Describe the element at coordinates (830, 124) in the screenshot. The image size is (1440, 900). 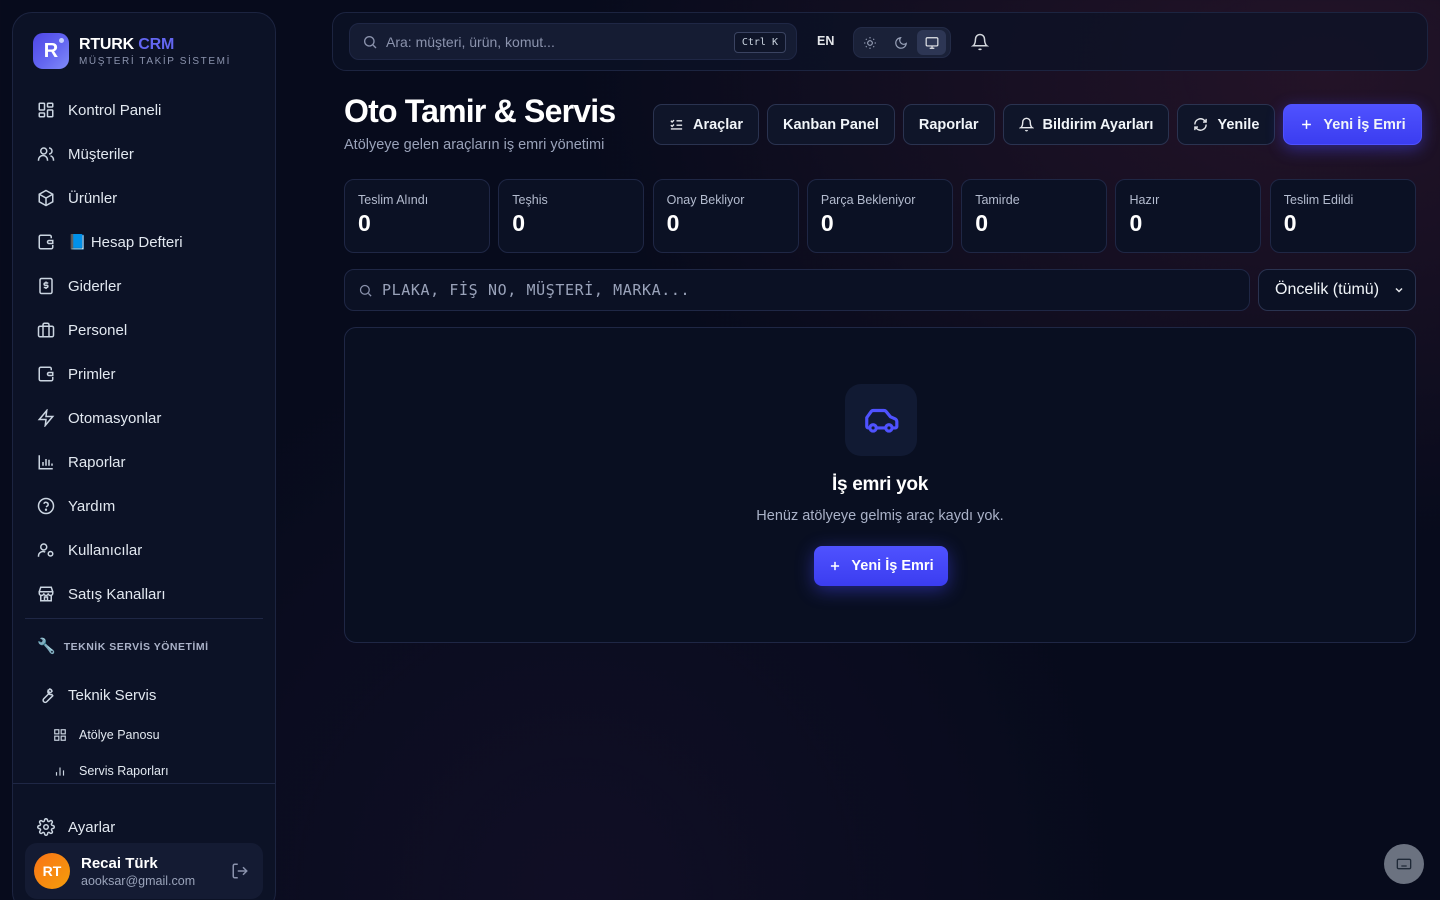
I see `kanban-button: Kanban Panel` at that location.